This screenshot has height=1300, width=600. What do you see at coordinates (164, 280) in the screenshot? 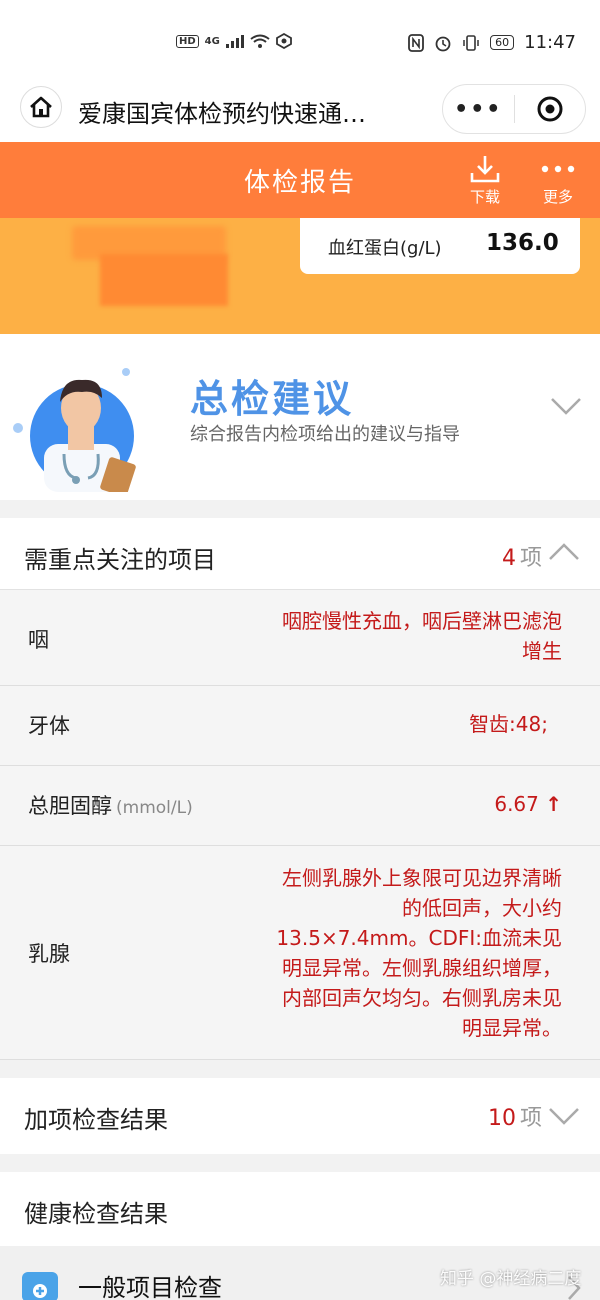
I see `redacted-block` at bounding box center [164, 280].